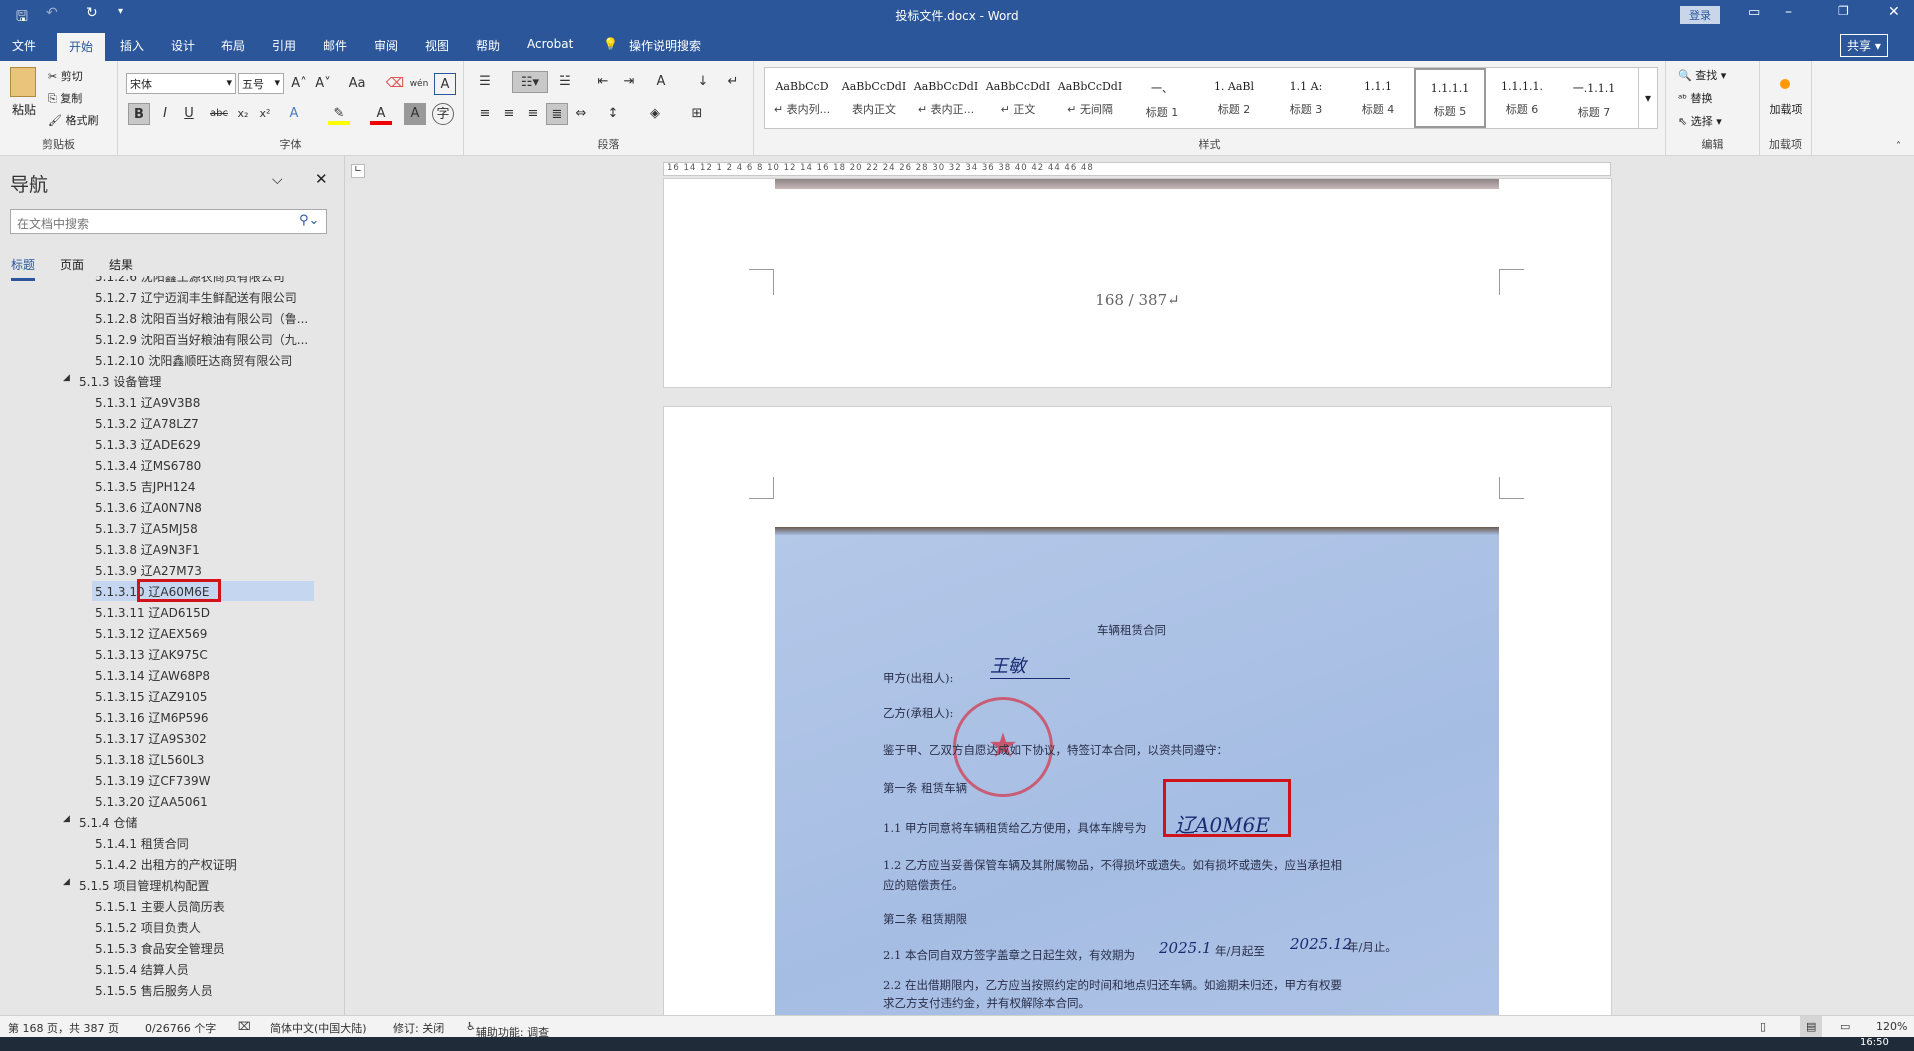  I want to click on tab-view: 视图, so click(437, 45).